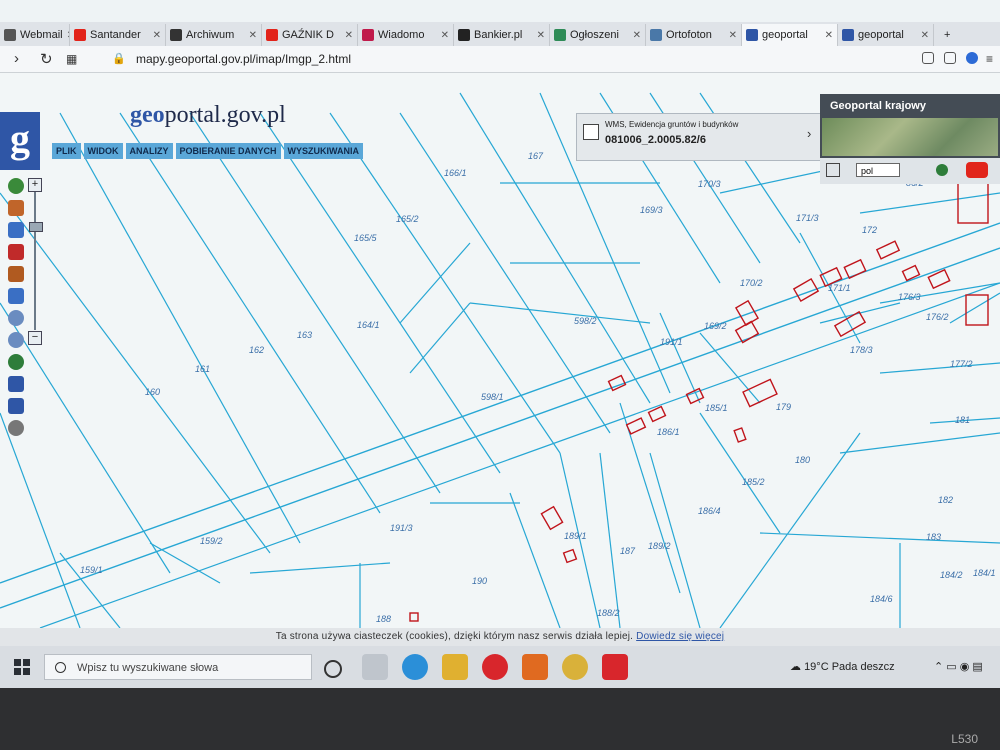 The height and width of the screenshot is (750, 1000). Describe the element at coordinates (716, 408) in the screenshot. I see `parcel-number: 185/1` at that location.